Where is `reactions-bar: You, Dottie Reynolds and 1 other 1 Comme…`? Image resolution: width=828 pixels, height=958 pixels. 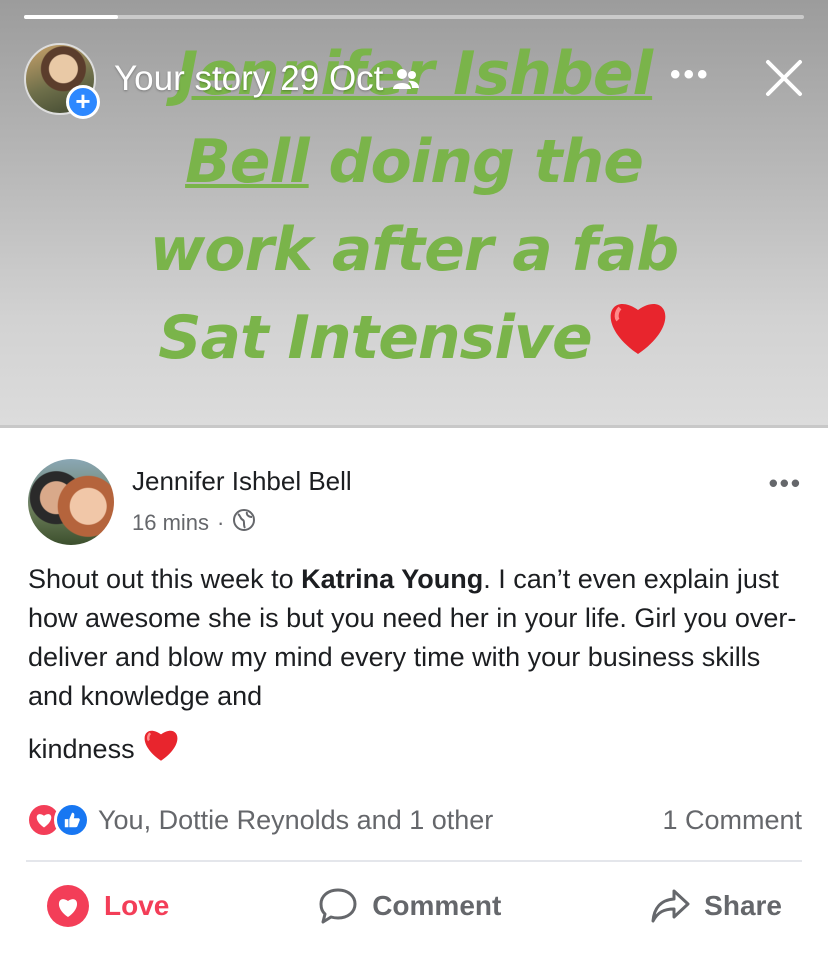
reactions-bar: You, Dottie Reynolds and 1 other 1 Comme… is located at coordinates (414, 820).